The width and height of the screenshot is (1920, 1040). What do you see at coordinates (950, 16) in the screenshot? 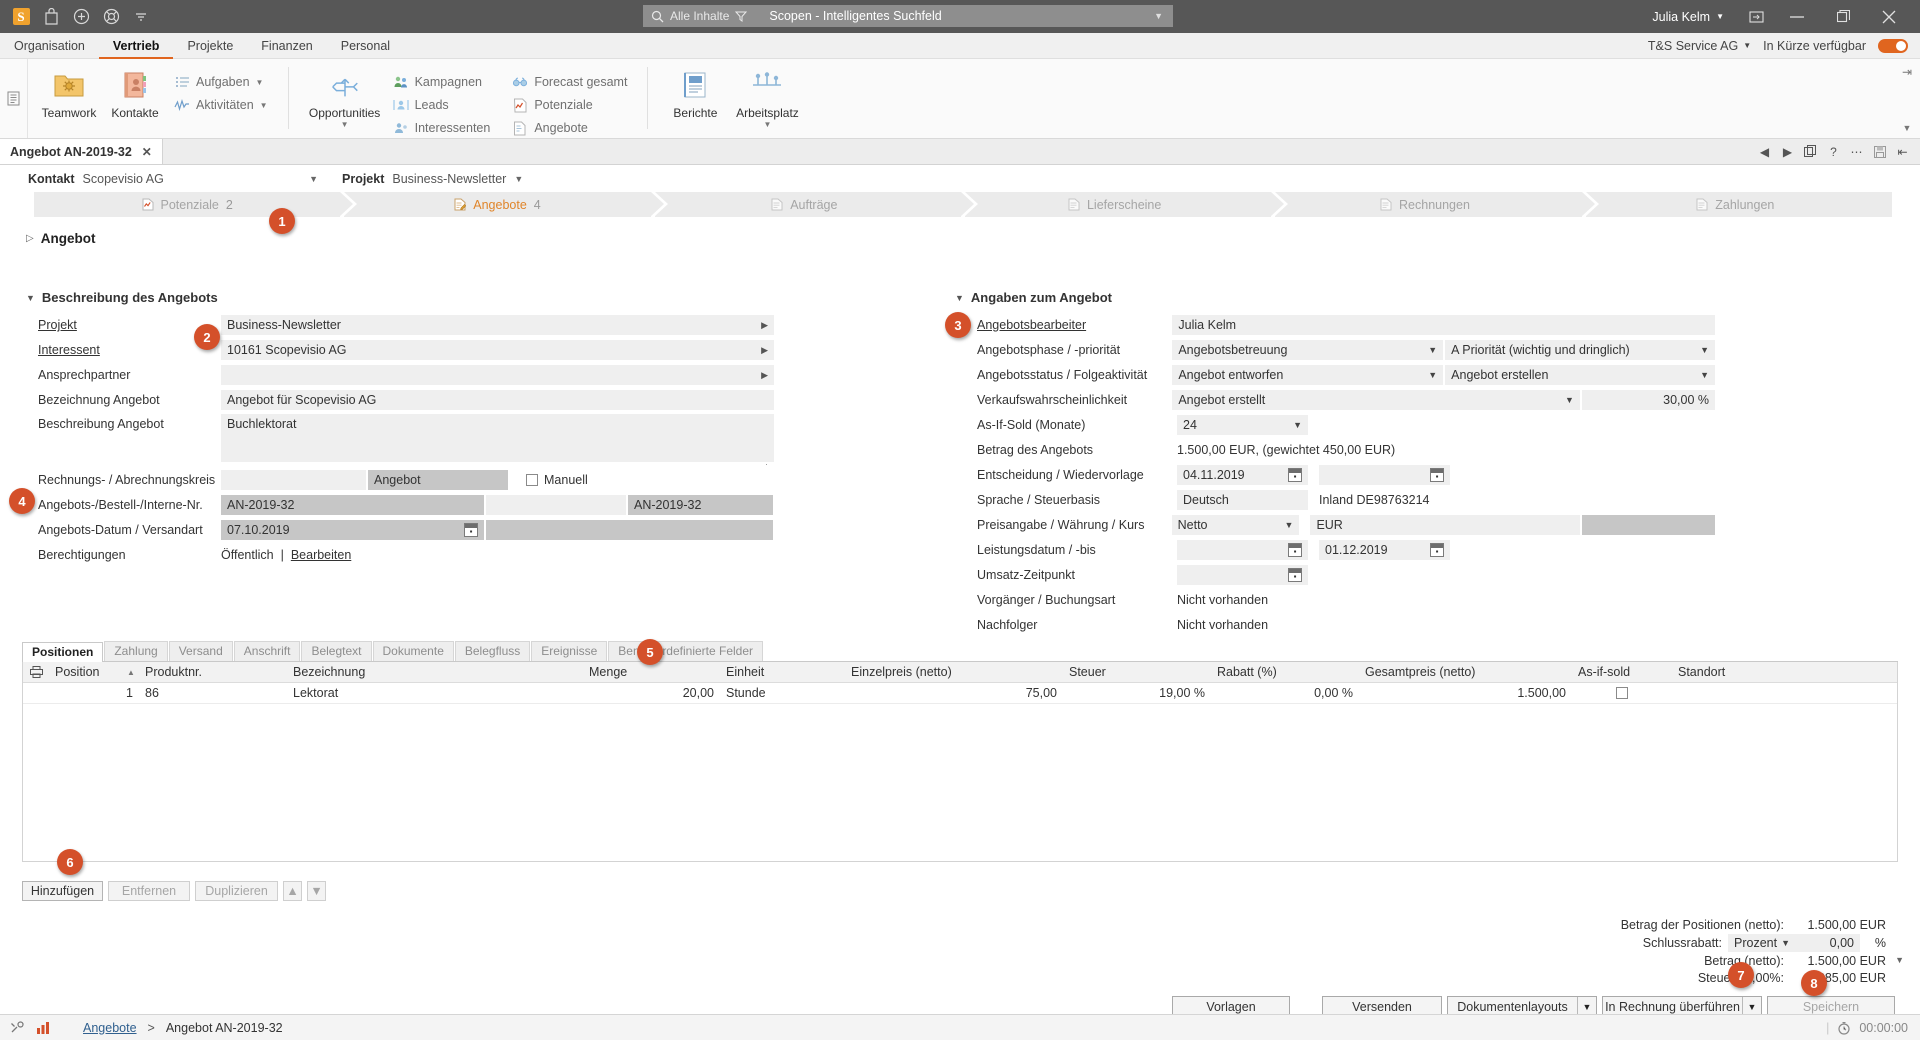
I see `search-input: Scopen - Intelligentes Suchfeld` at bounding box center [950, 16].